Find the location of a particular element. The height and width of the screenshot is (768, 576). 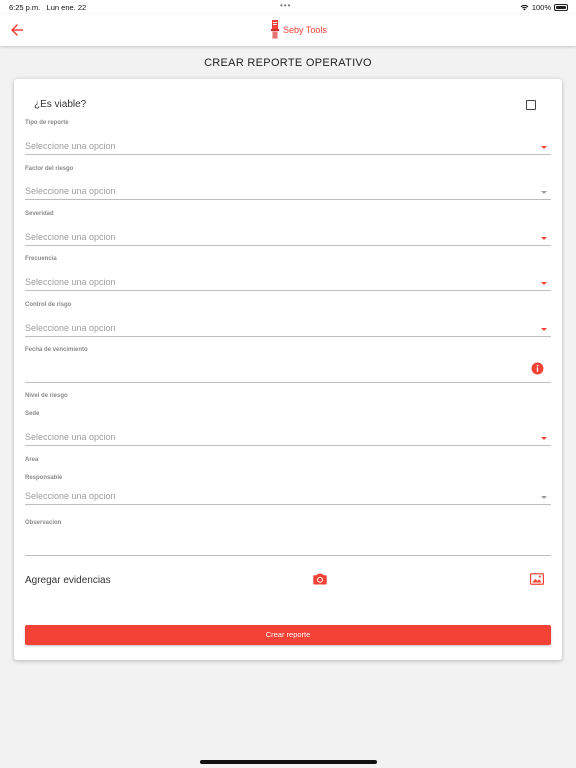

frecuencia-label: Frecuencia is located at coordinates (41, 259).